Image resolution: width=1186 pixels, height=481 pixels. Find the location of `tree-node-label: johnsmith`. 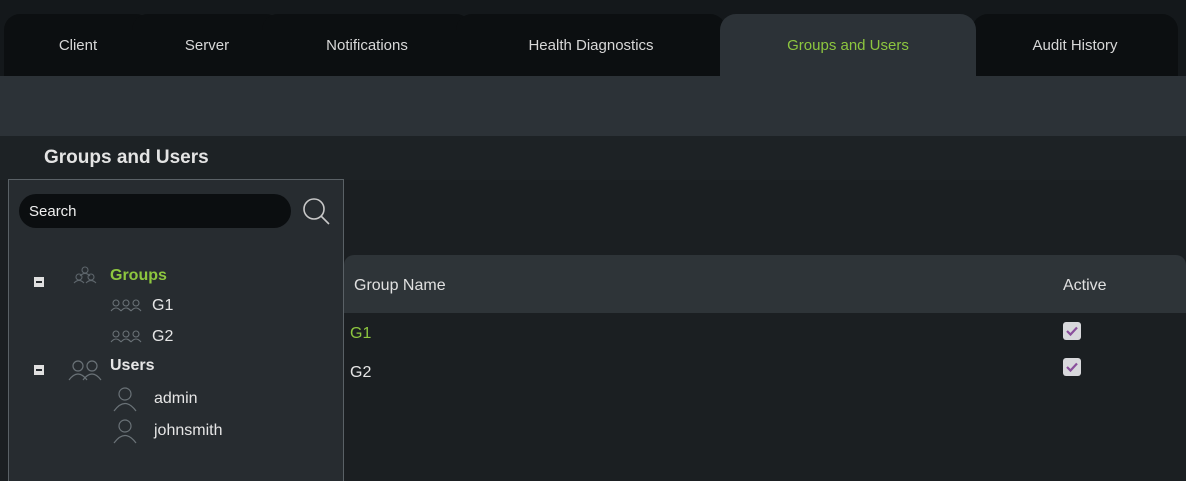

tree-node-label: johnsmith is located at coordinates (188, 430).